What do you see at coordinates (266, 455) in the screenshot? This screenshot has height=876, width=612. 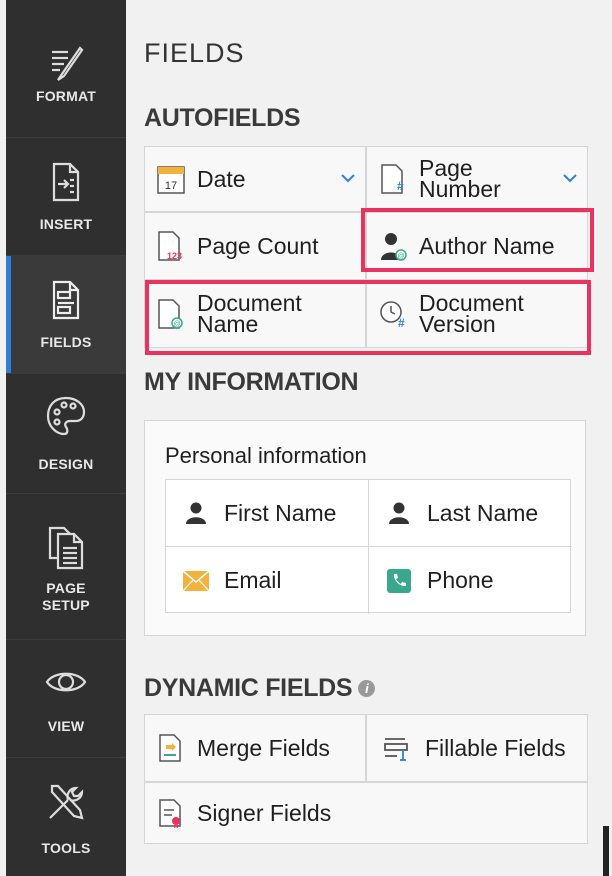 I see `personal-information-title: Personal information` at bounding box center [266, 455].